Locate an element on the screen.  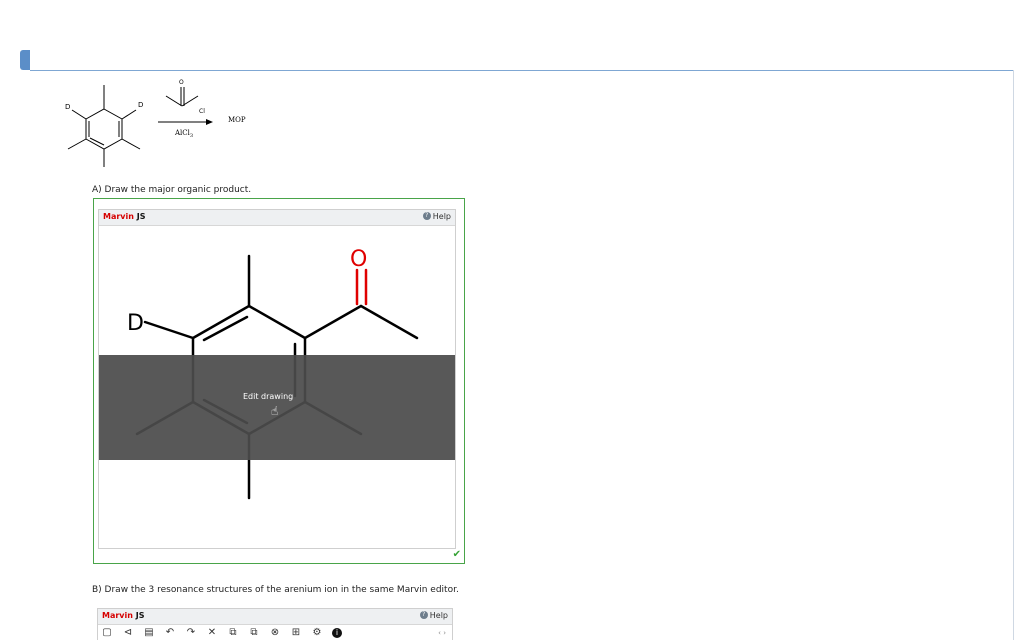
delete-icon: ✕ is located at coordinates (212, 633).